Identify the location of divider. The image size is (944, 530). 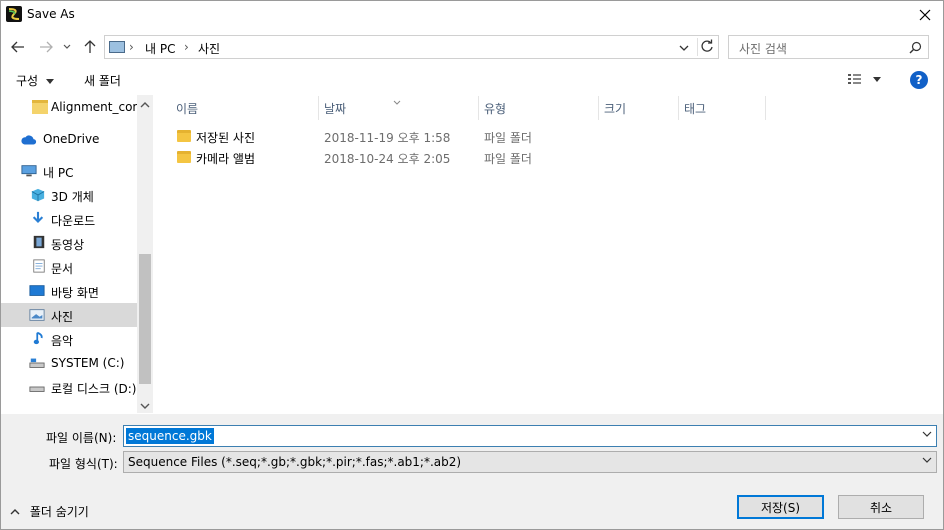
(697, 47).